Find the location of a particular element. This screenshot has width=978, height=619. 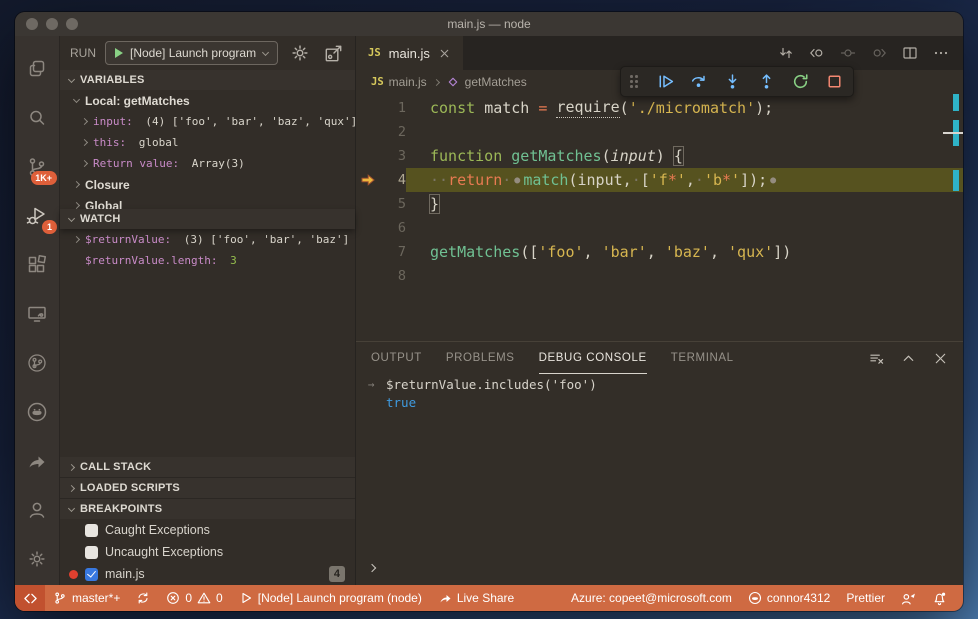

configure-launch-gear-icon is located at coordinates (300, 53).